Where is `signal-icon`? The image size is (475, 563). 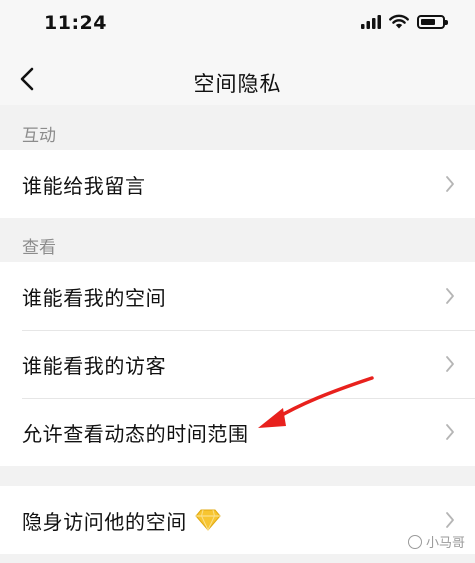
signal-icon is located at coordinates (371, 21).